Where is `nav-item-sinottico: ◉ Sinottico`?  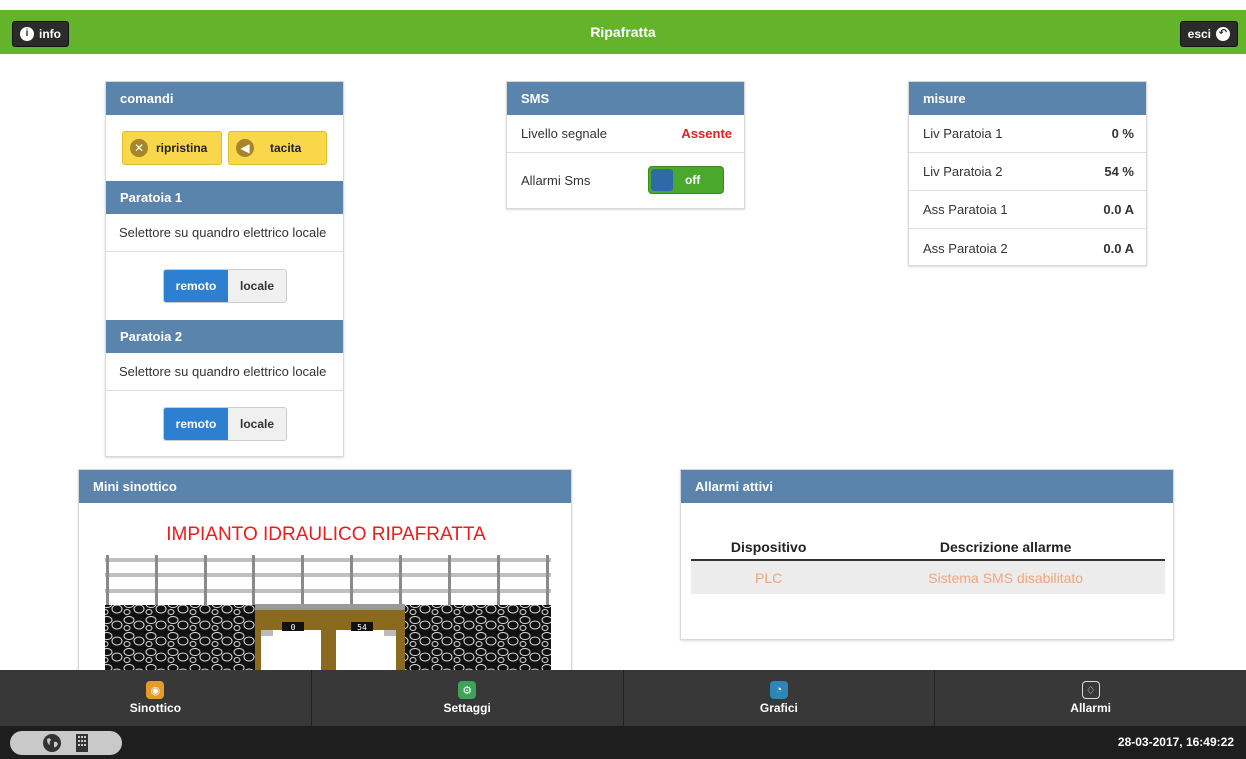
nav-item-sinottico: ◉ Sinottico is located at coordinates (156, 698).